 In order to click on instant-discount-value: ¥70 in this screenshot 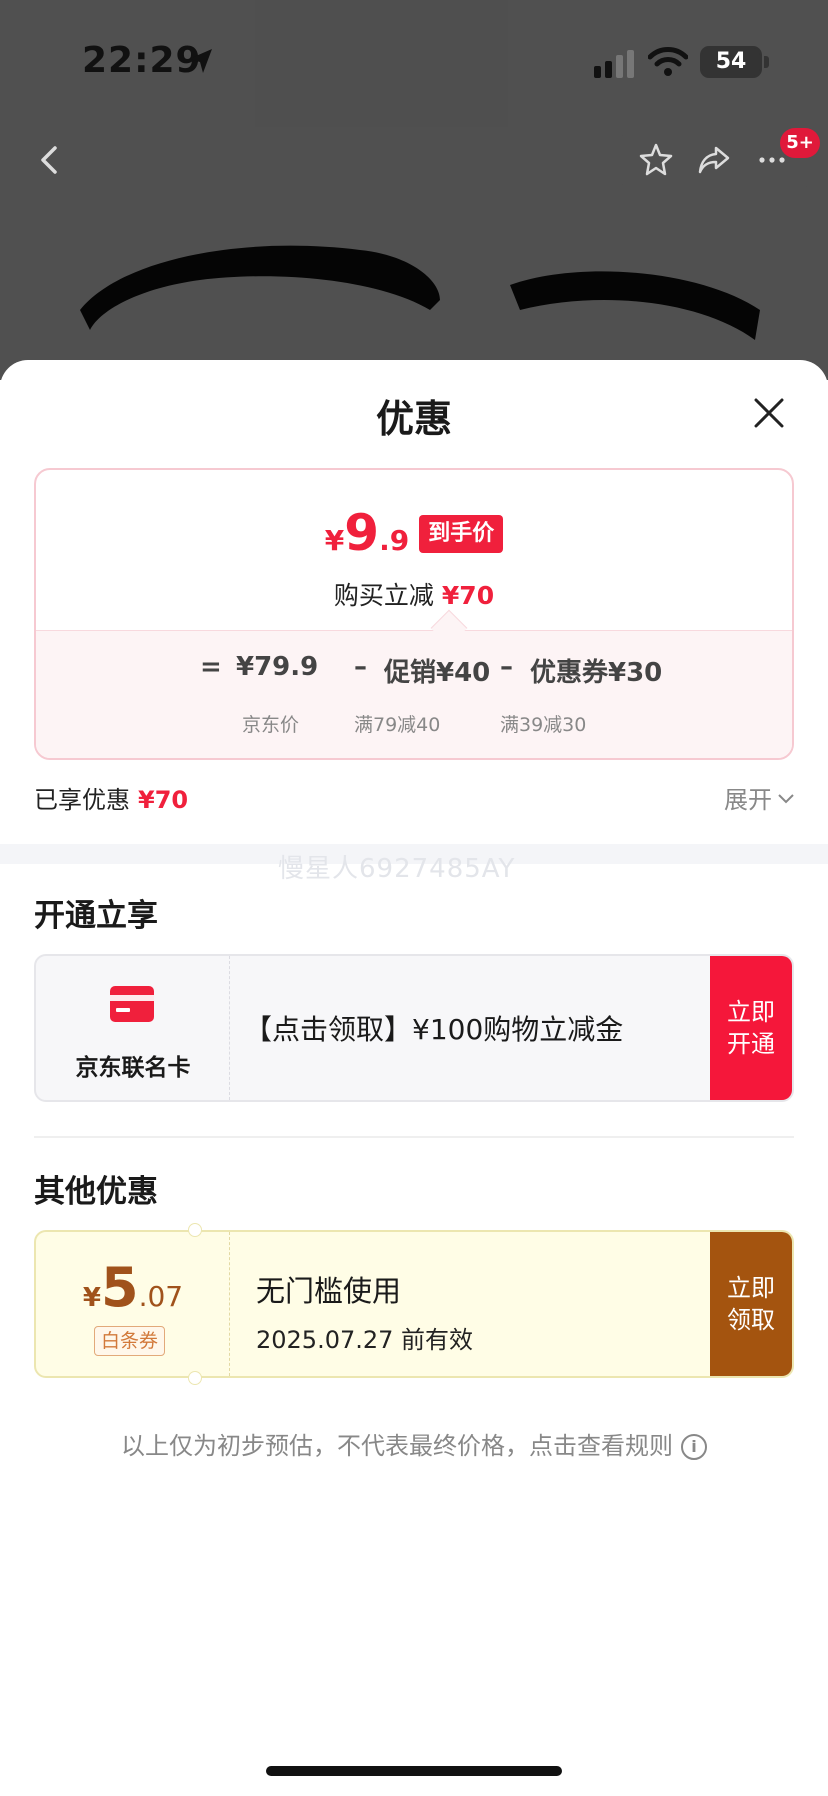, I will do `click(468, 595)`.